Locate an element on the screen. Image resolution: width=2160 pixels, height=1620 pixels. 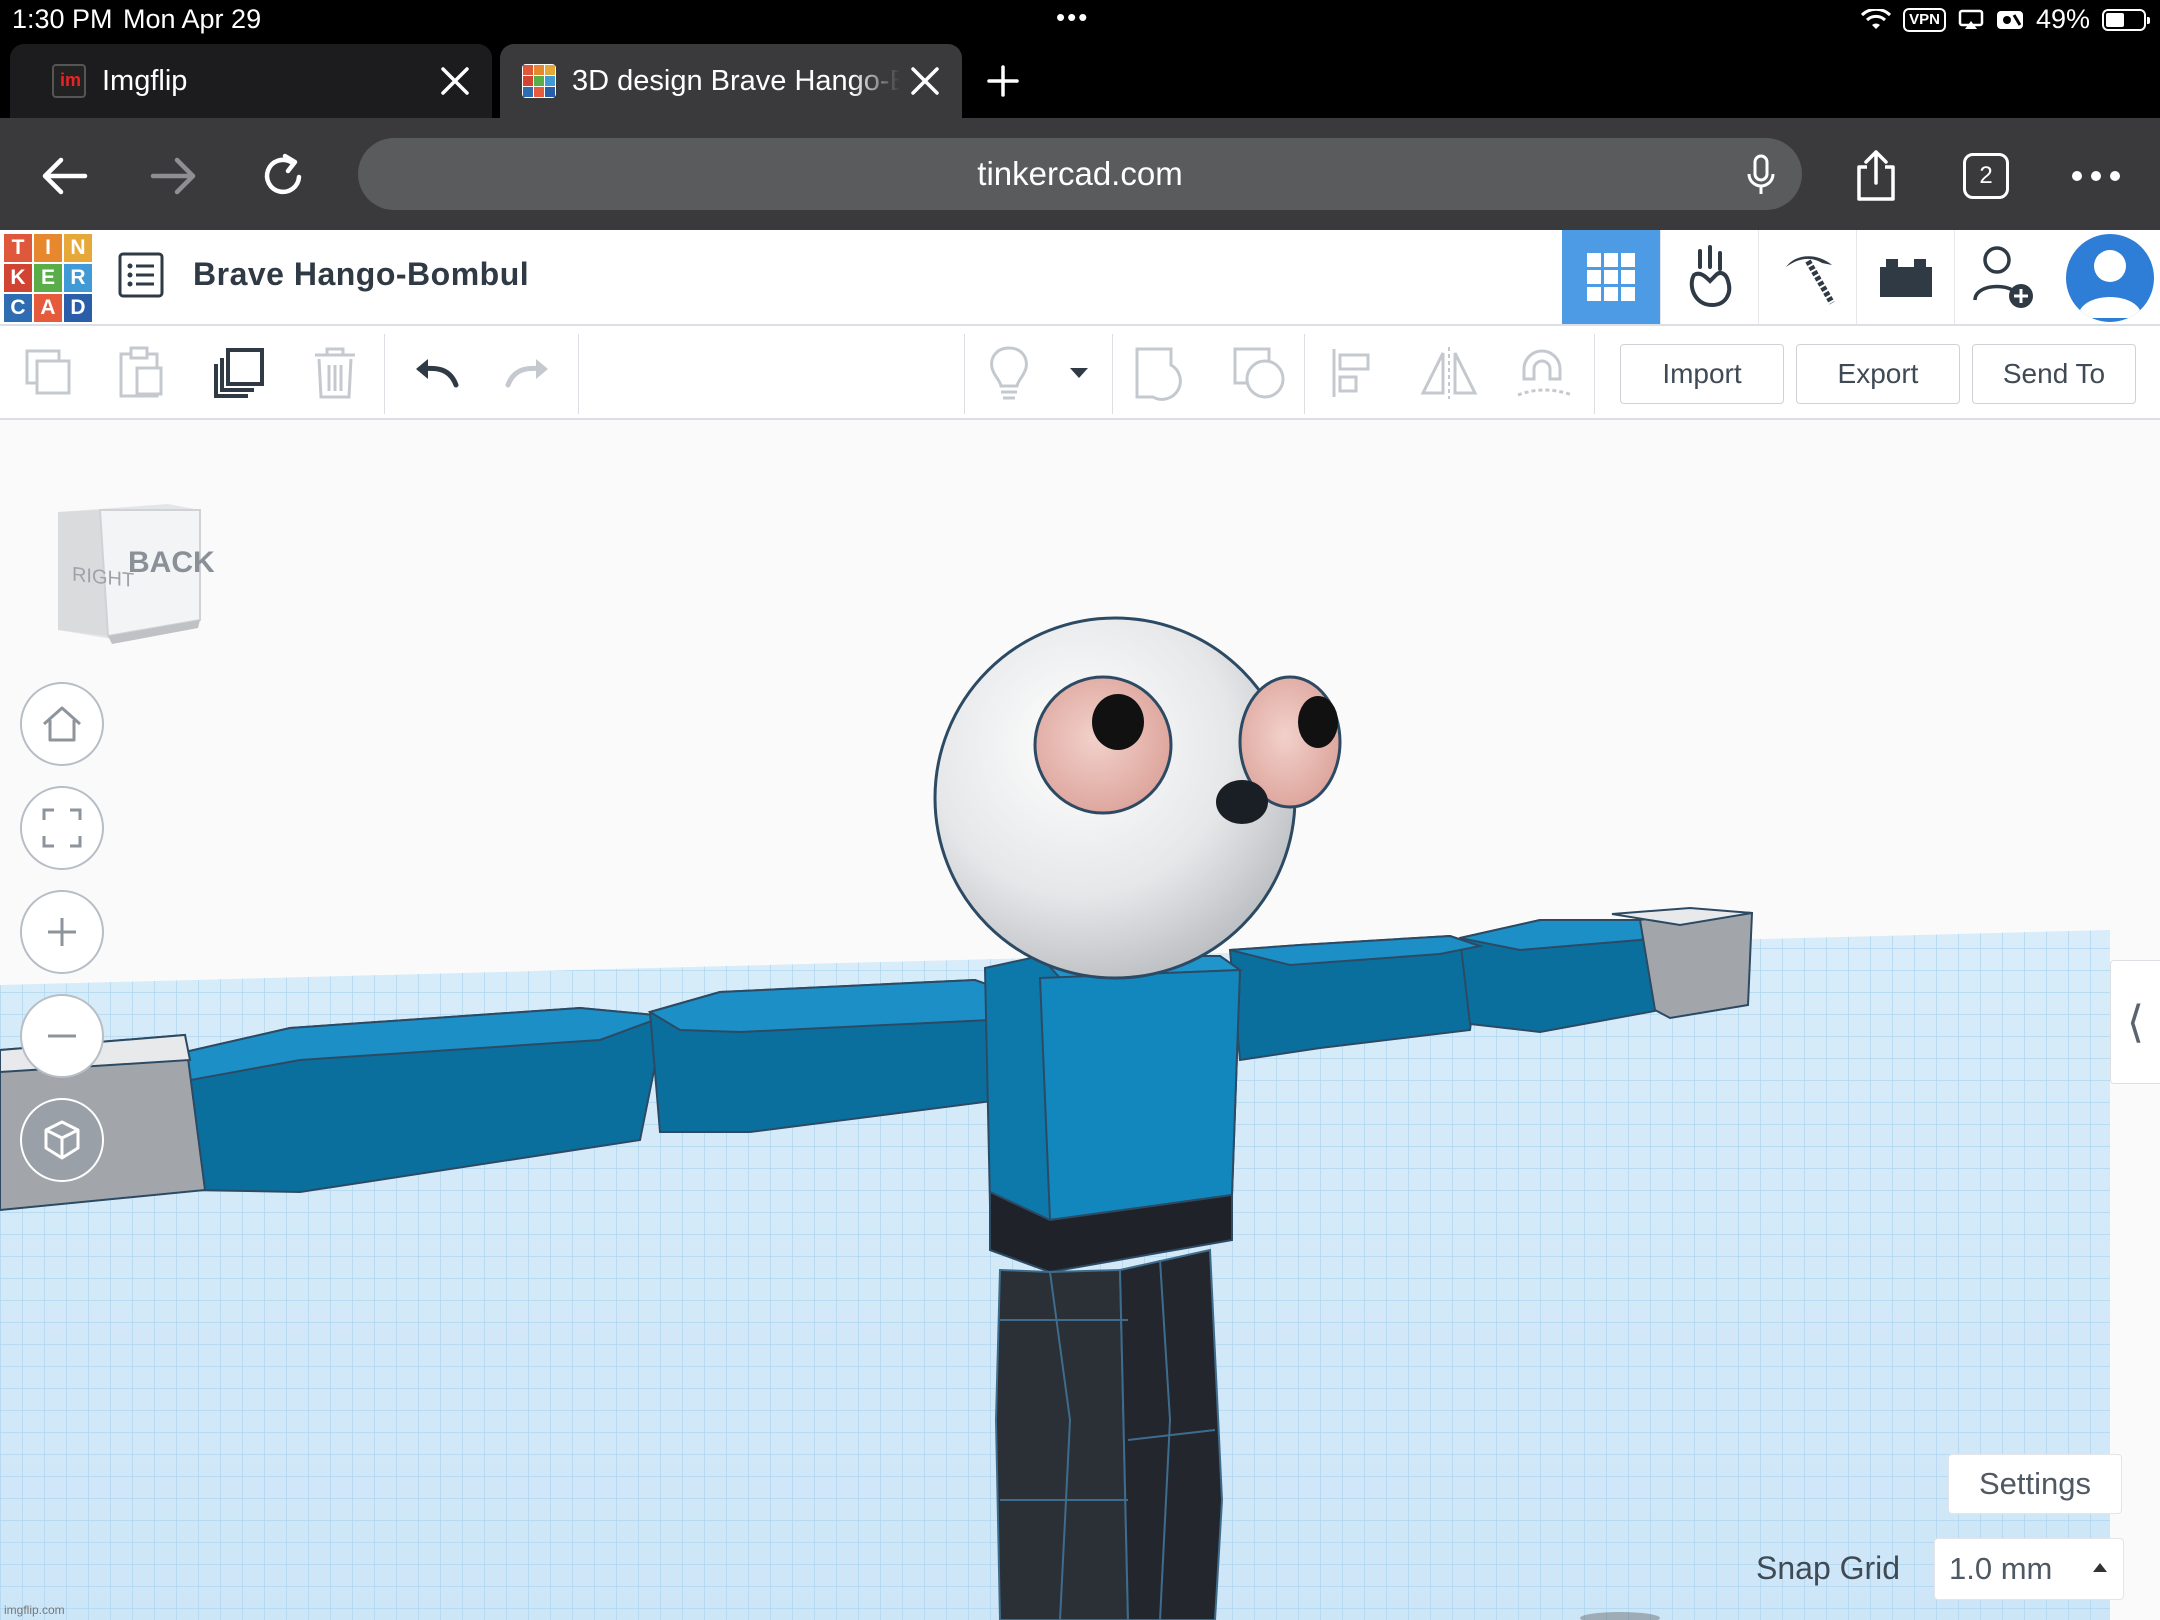
redo-icon is located at coordinates (526, 373).